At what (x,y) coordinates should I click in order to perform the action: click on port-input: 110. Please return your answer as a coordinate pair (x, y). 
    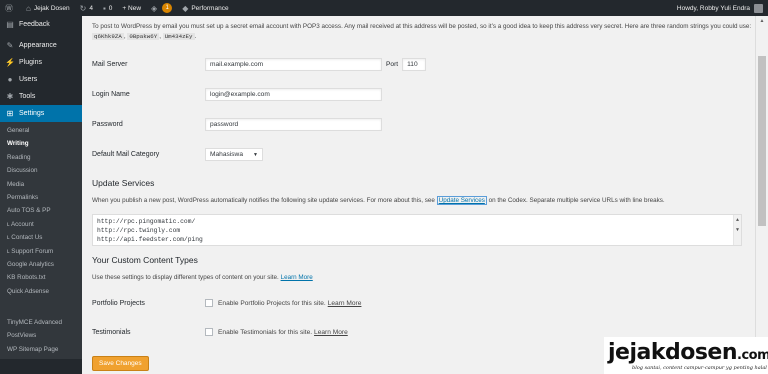
    Looking at the image, I should click on (414, 64).